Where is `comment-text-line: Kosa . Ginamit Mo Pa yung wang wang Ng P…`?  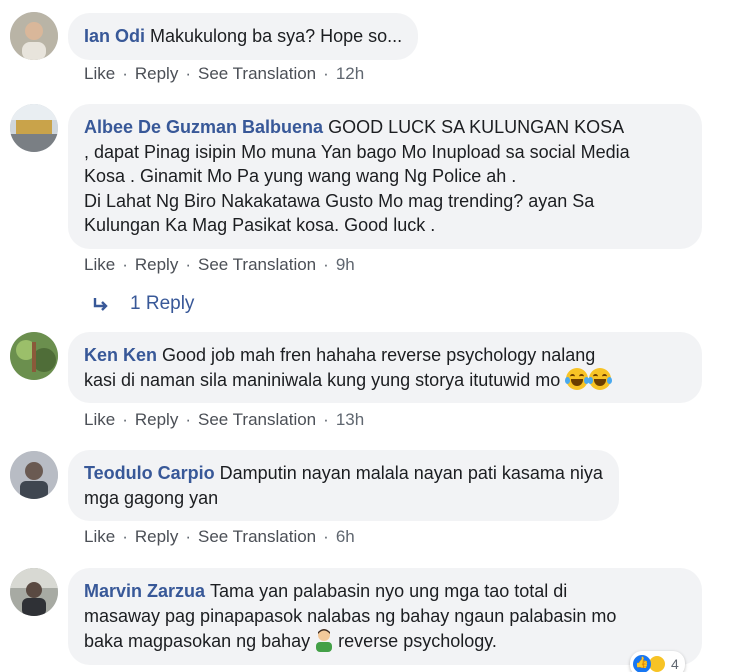
comment-text-line: Kosa . Ginamit Mo Pa yung wang wang Ng P… is located at coordinates (300, 176).